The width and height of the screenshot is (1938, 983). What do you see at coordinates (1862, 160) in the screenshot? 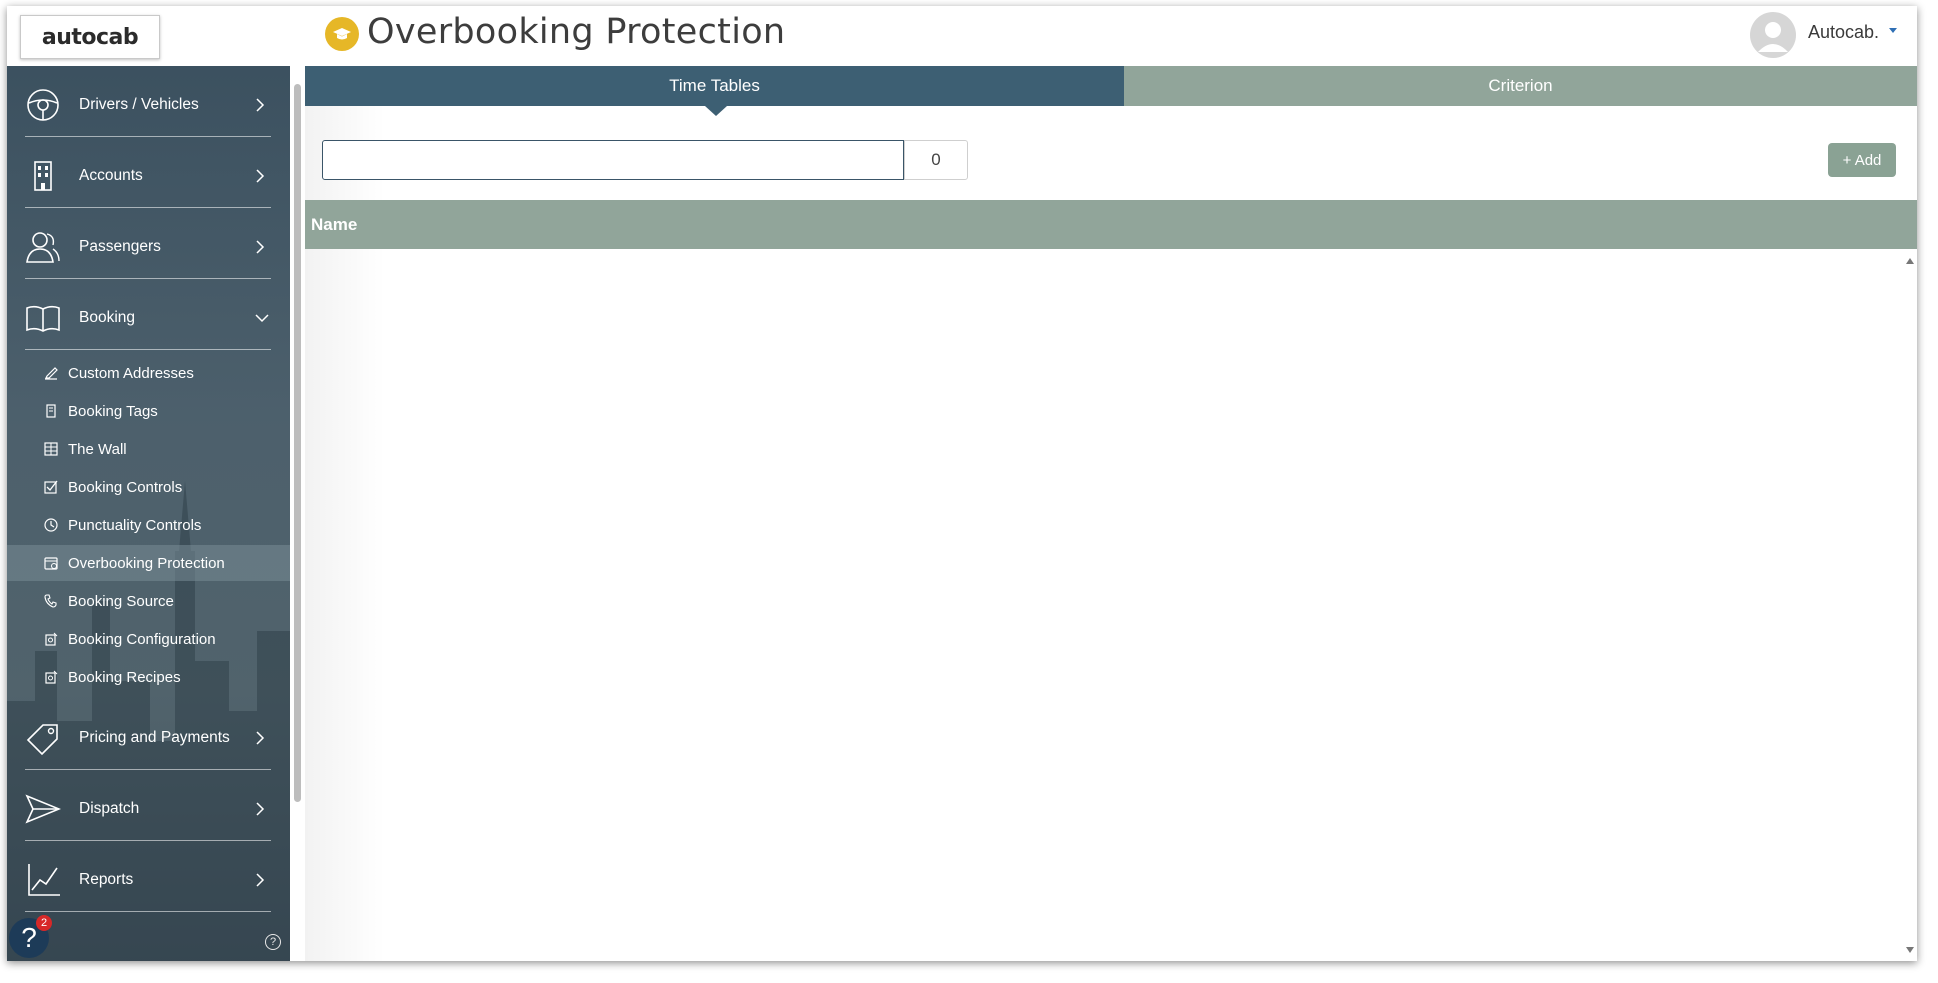
I see `add-button: + Add` at bounding box center [1862, 160].